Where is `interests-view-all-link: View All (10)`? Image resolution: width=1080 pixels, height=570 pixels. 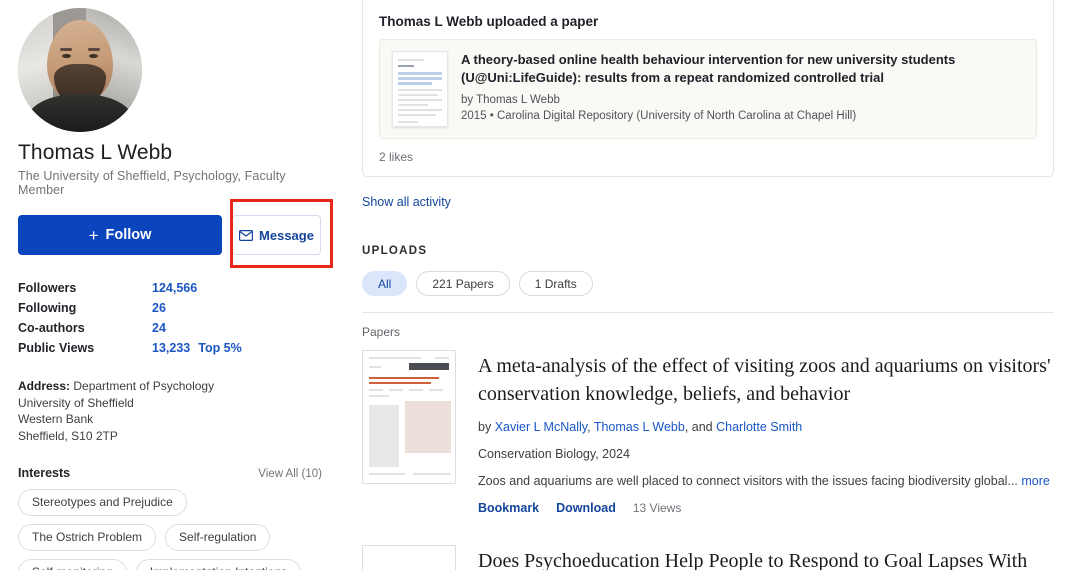
interests-view-all-link: View All (10) is located at coordinates (290, 474).